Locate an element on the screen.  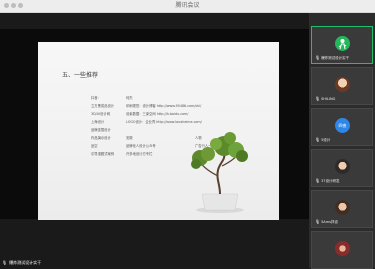
participant-tile is located at coordinates (342, 250).